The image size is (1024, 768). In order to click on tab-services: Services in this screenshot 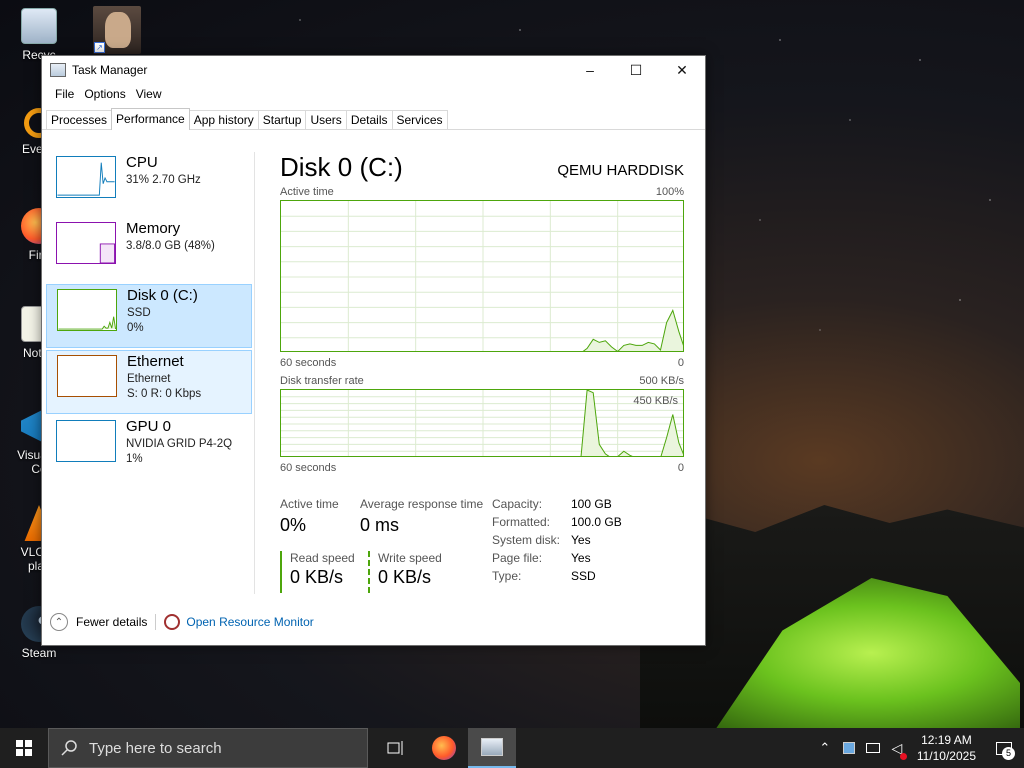, I will do `click(419, 119)`.